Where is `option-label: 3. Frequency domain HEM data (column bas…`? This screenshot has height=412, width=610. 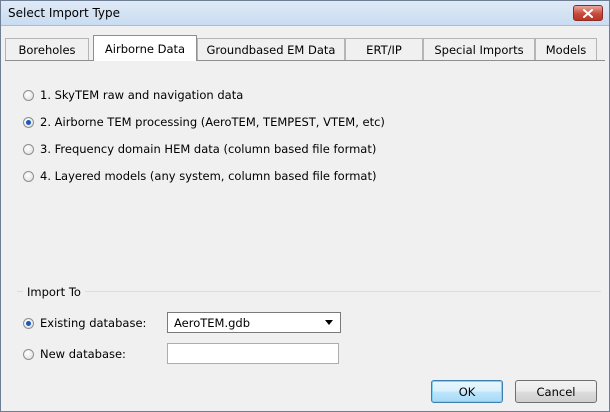 option-label: 3. Frequency domain HEM data (column bas… is located at coordinates (208, 149).